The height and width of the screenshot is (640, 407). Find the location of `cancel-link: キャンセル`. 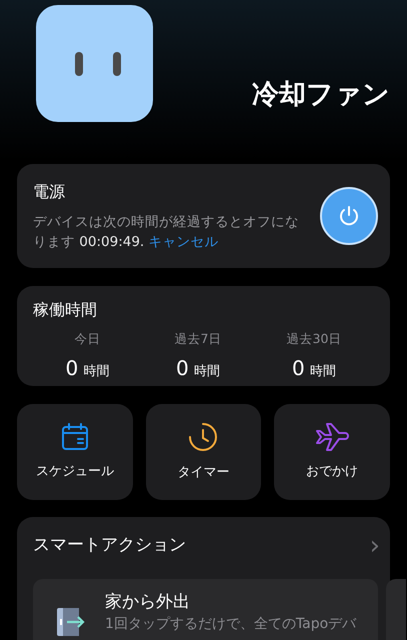

cancel-link: キャンセル is located at coordinates (183, 242).